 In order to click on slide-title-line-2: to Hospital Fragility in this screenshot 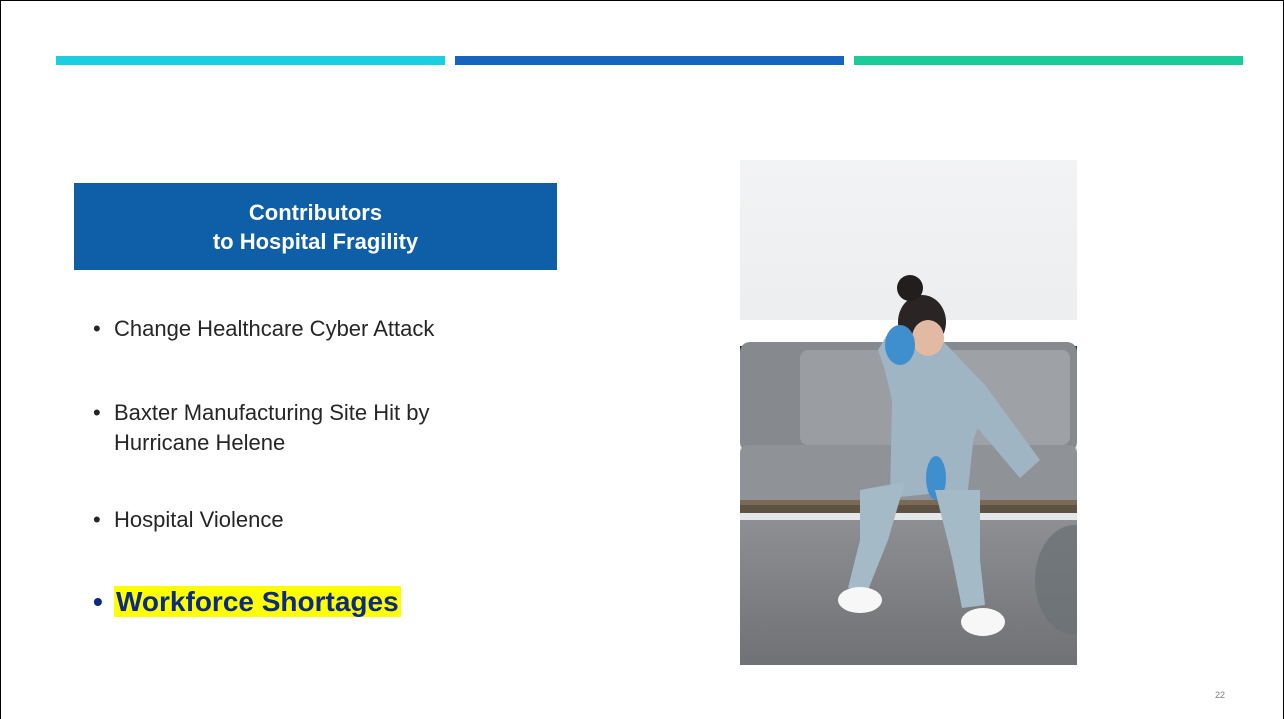, I will do `click(315, 241)`.